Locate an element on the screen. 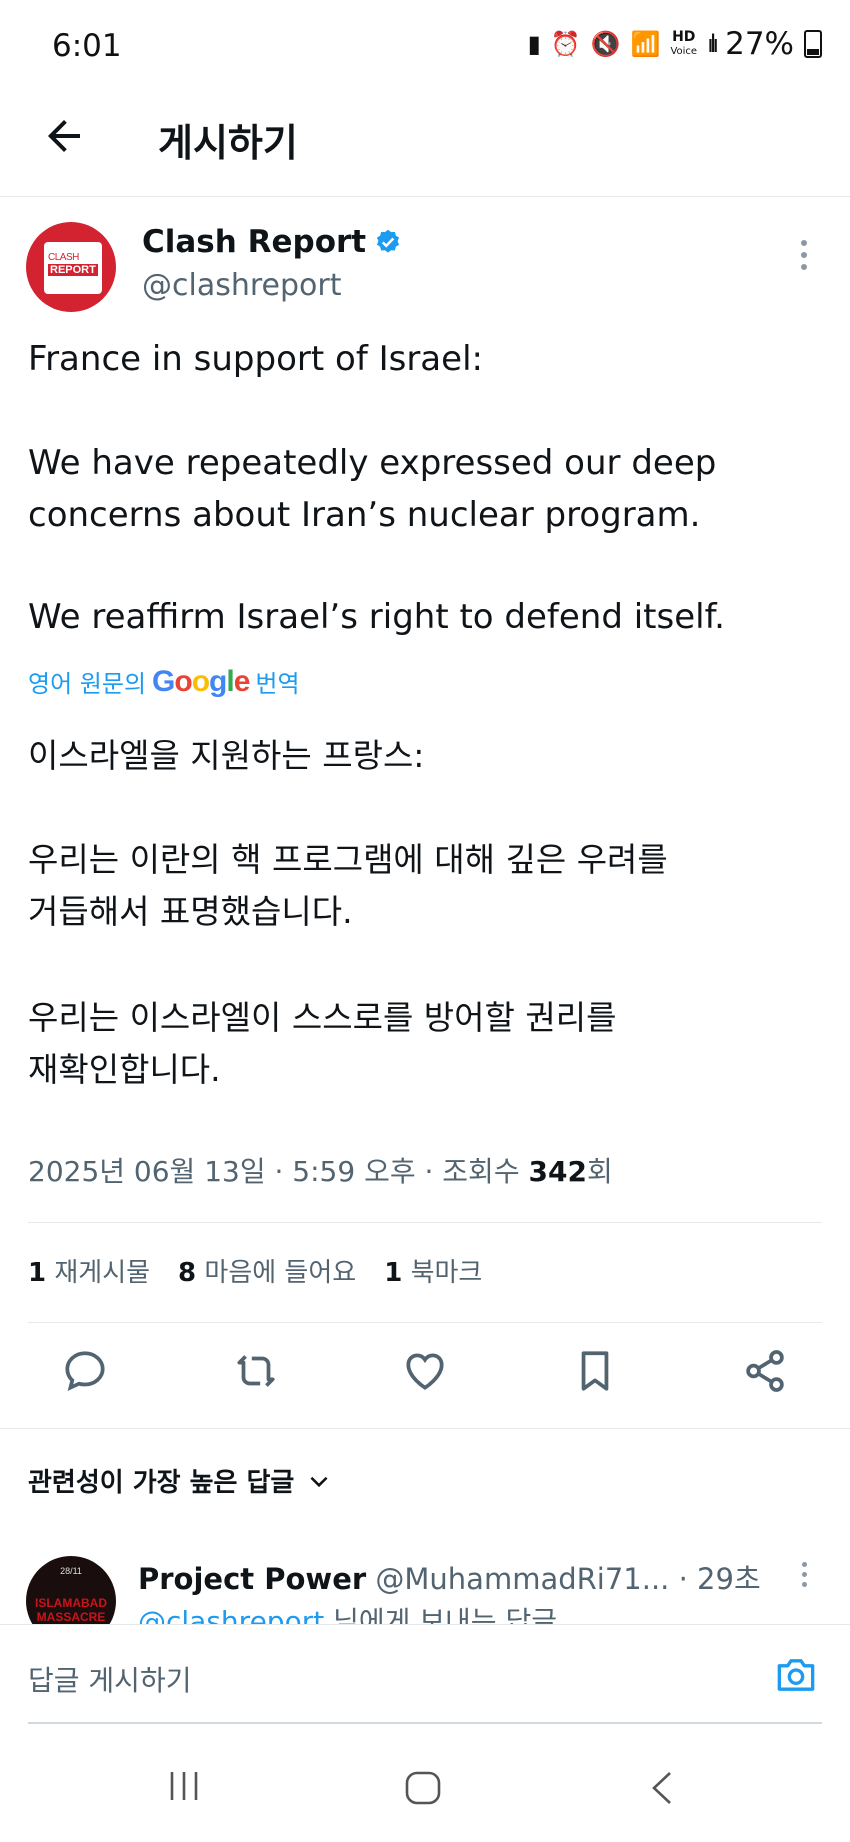 The width and height of the screenshot is (850, 1842). camera-icon is located at coordinates (796, 1675).